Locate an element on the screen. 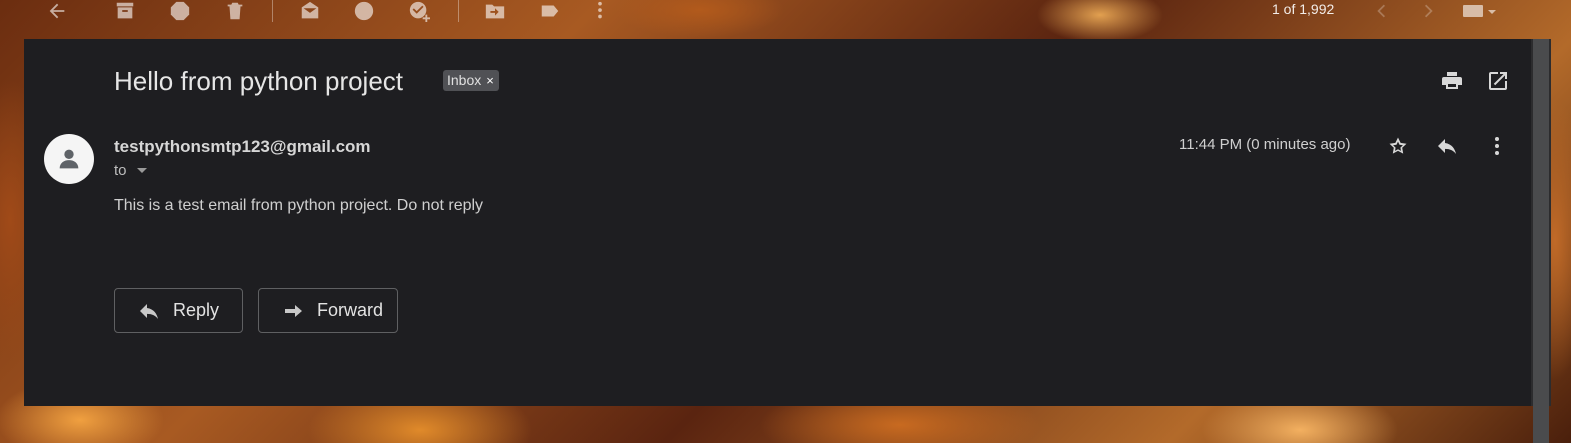 Image resolution: width=1571 pixels, height=443 pixels. print-icon is located at coordinates (1452, 81).